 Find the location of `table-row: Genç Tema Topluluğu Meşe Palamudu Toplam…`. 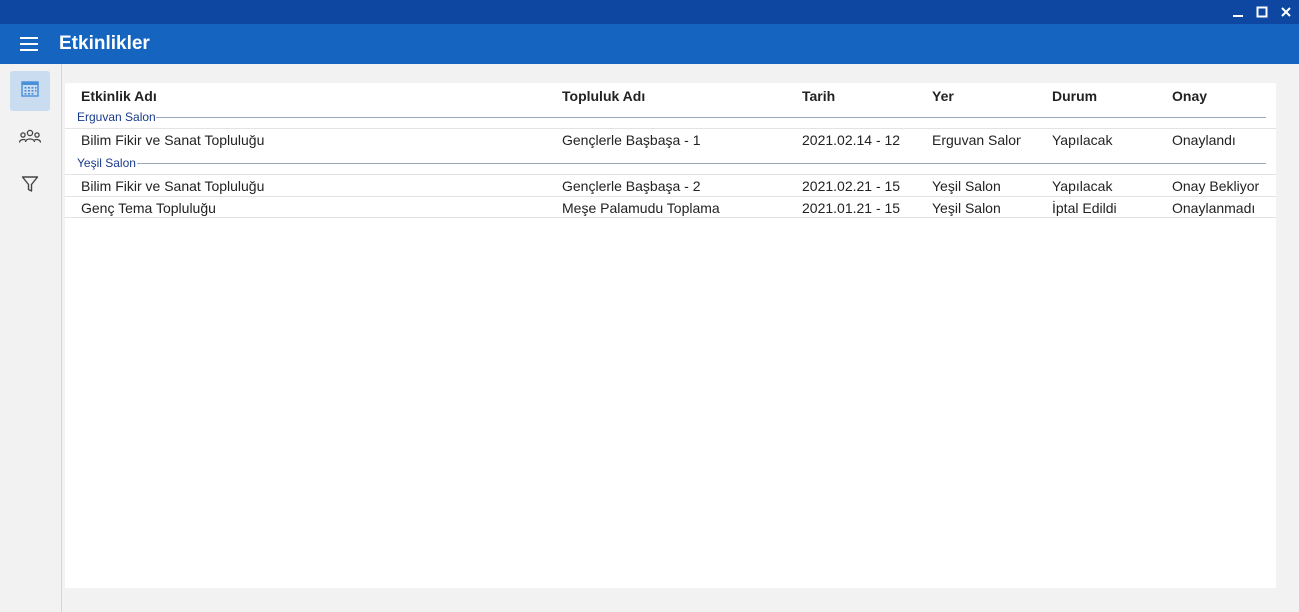

table-row: Genç Tema Topluluğu Meşe Palamudu Toplam… is located at coordinates (670, 207).